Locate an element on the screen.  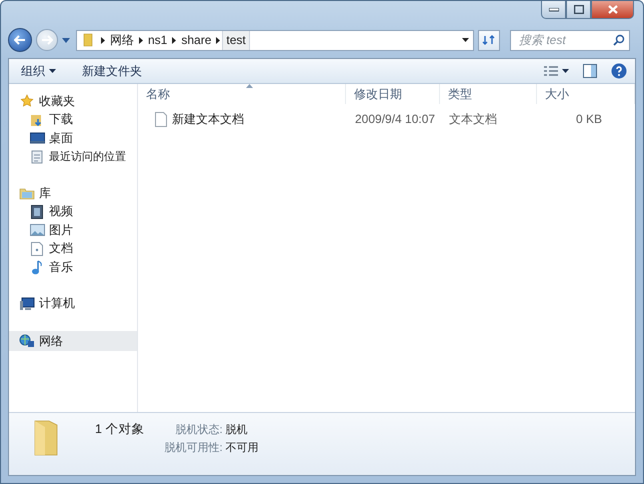
document-icon is located at coordinates (37, 249).